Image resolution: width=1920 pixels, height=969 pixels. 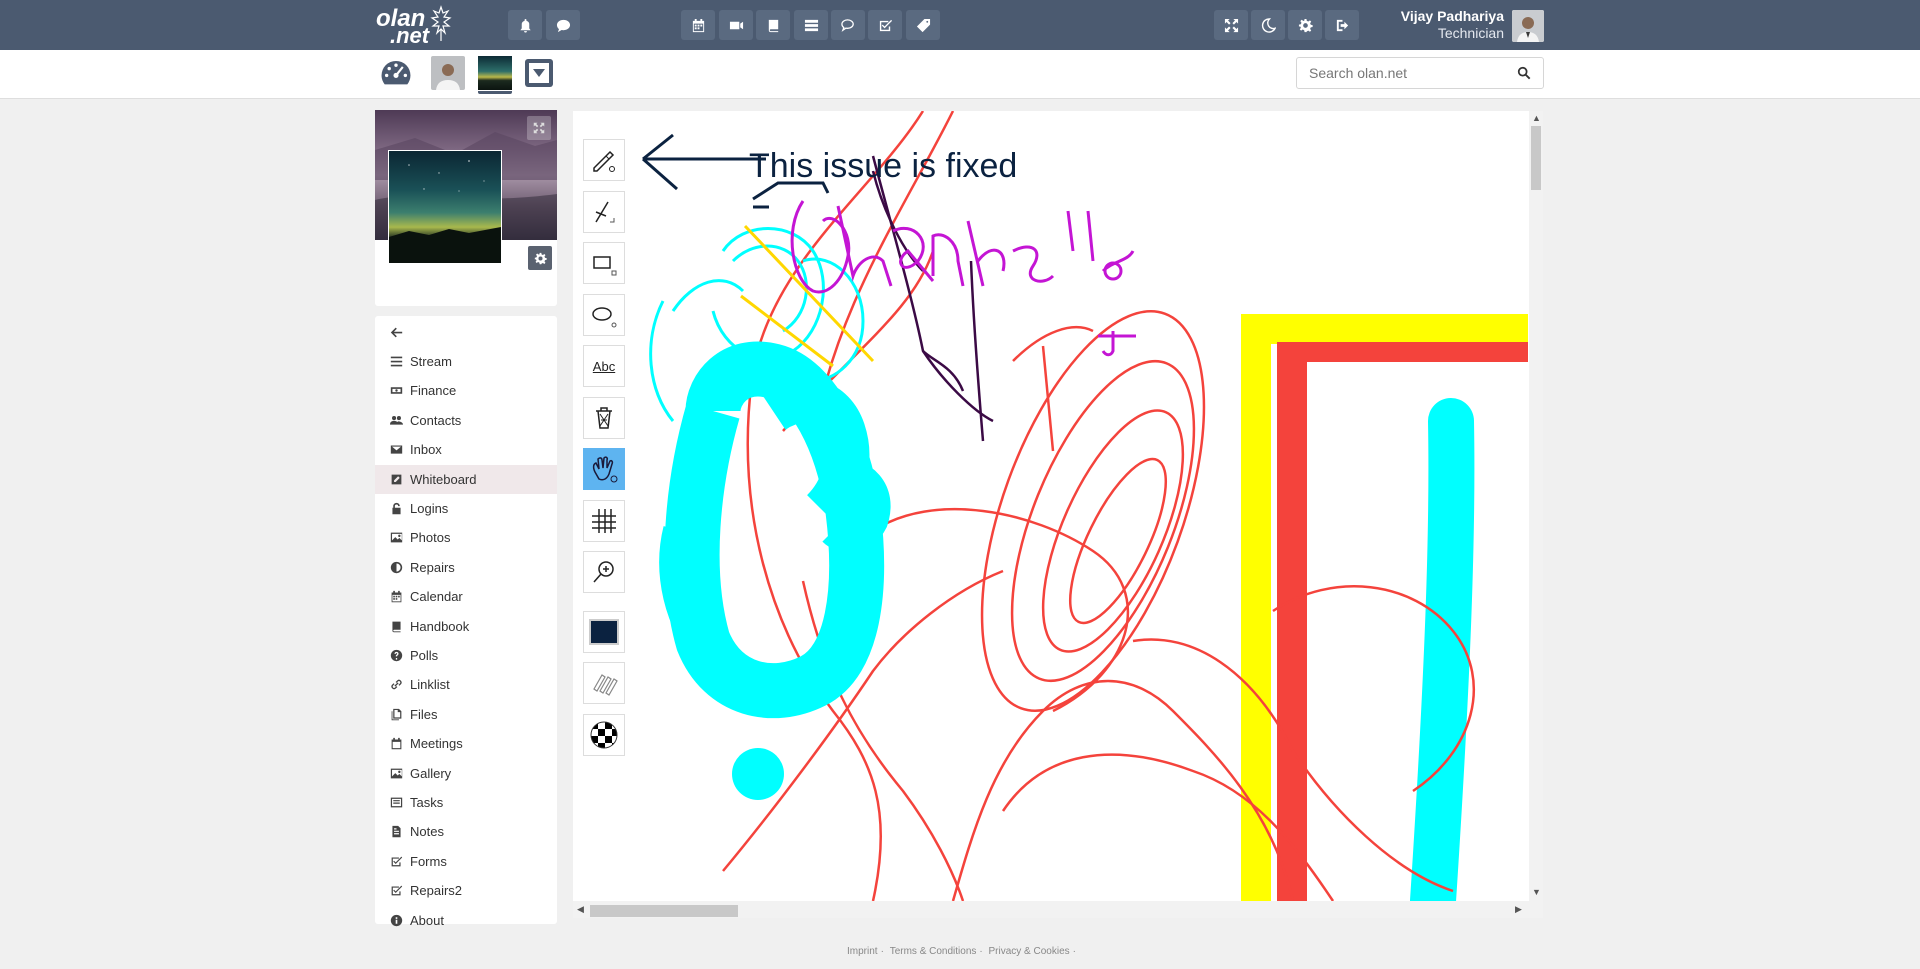 I want to click on sidebar-item-about: About, so click(x=466, y=920).